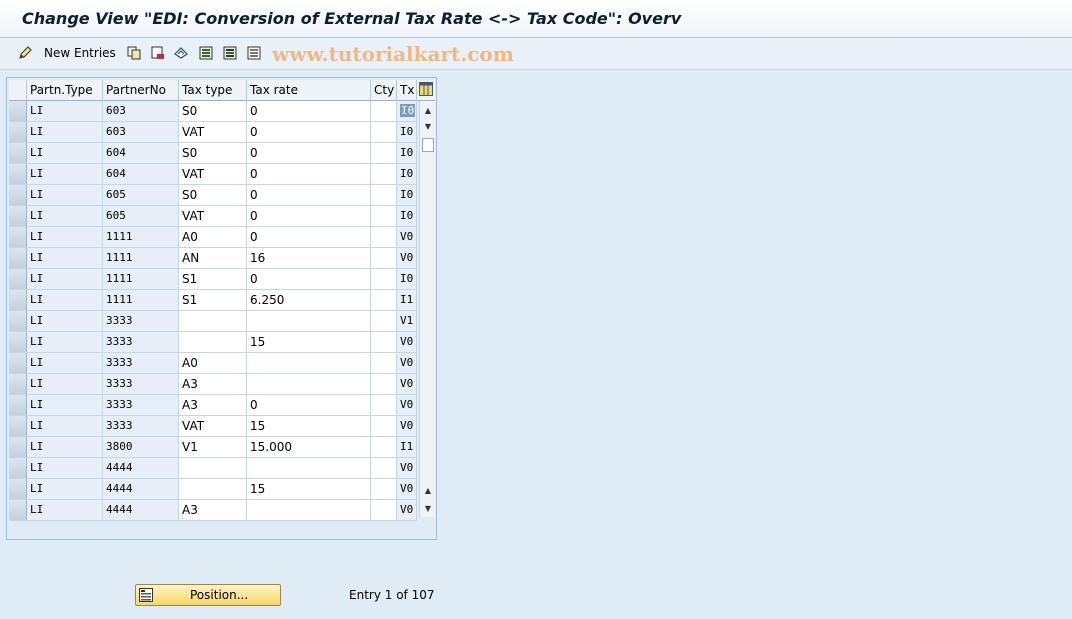 This screenshot has width=1072, height=619. What do you see at coordinates (67, 53) in the screenshot?
I see `new-entries-button: New Entries` at bounding box center [67, 53].